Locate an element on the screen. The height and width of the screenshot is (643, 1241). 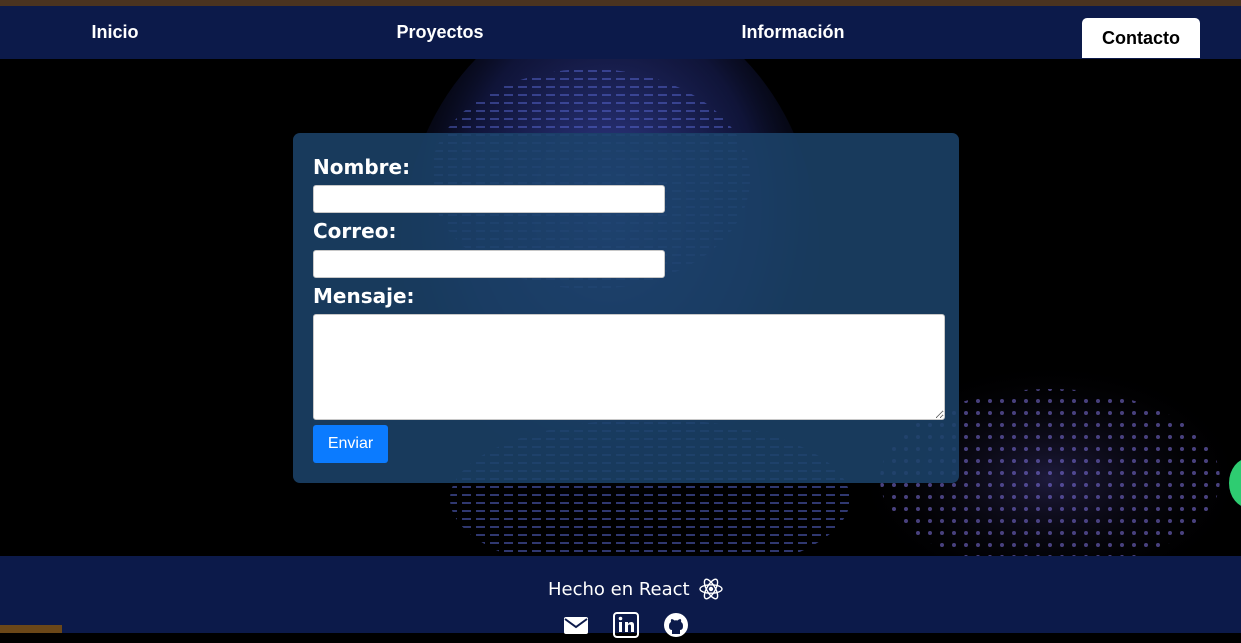
nav-link-proyectos: Proyectos is located at coordinates (440, 32).